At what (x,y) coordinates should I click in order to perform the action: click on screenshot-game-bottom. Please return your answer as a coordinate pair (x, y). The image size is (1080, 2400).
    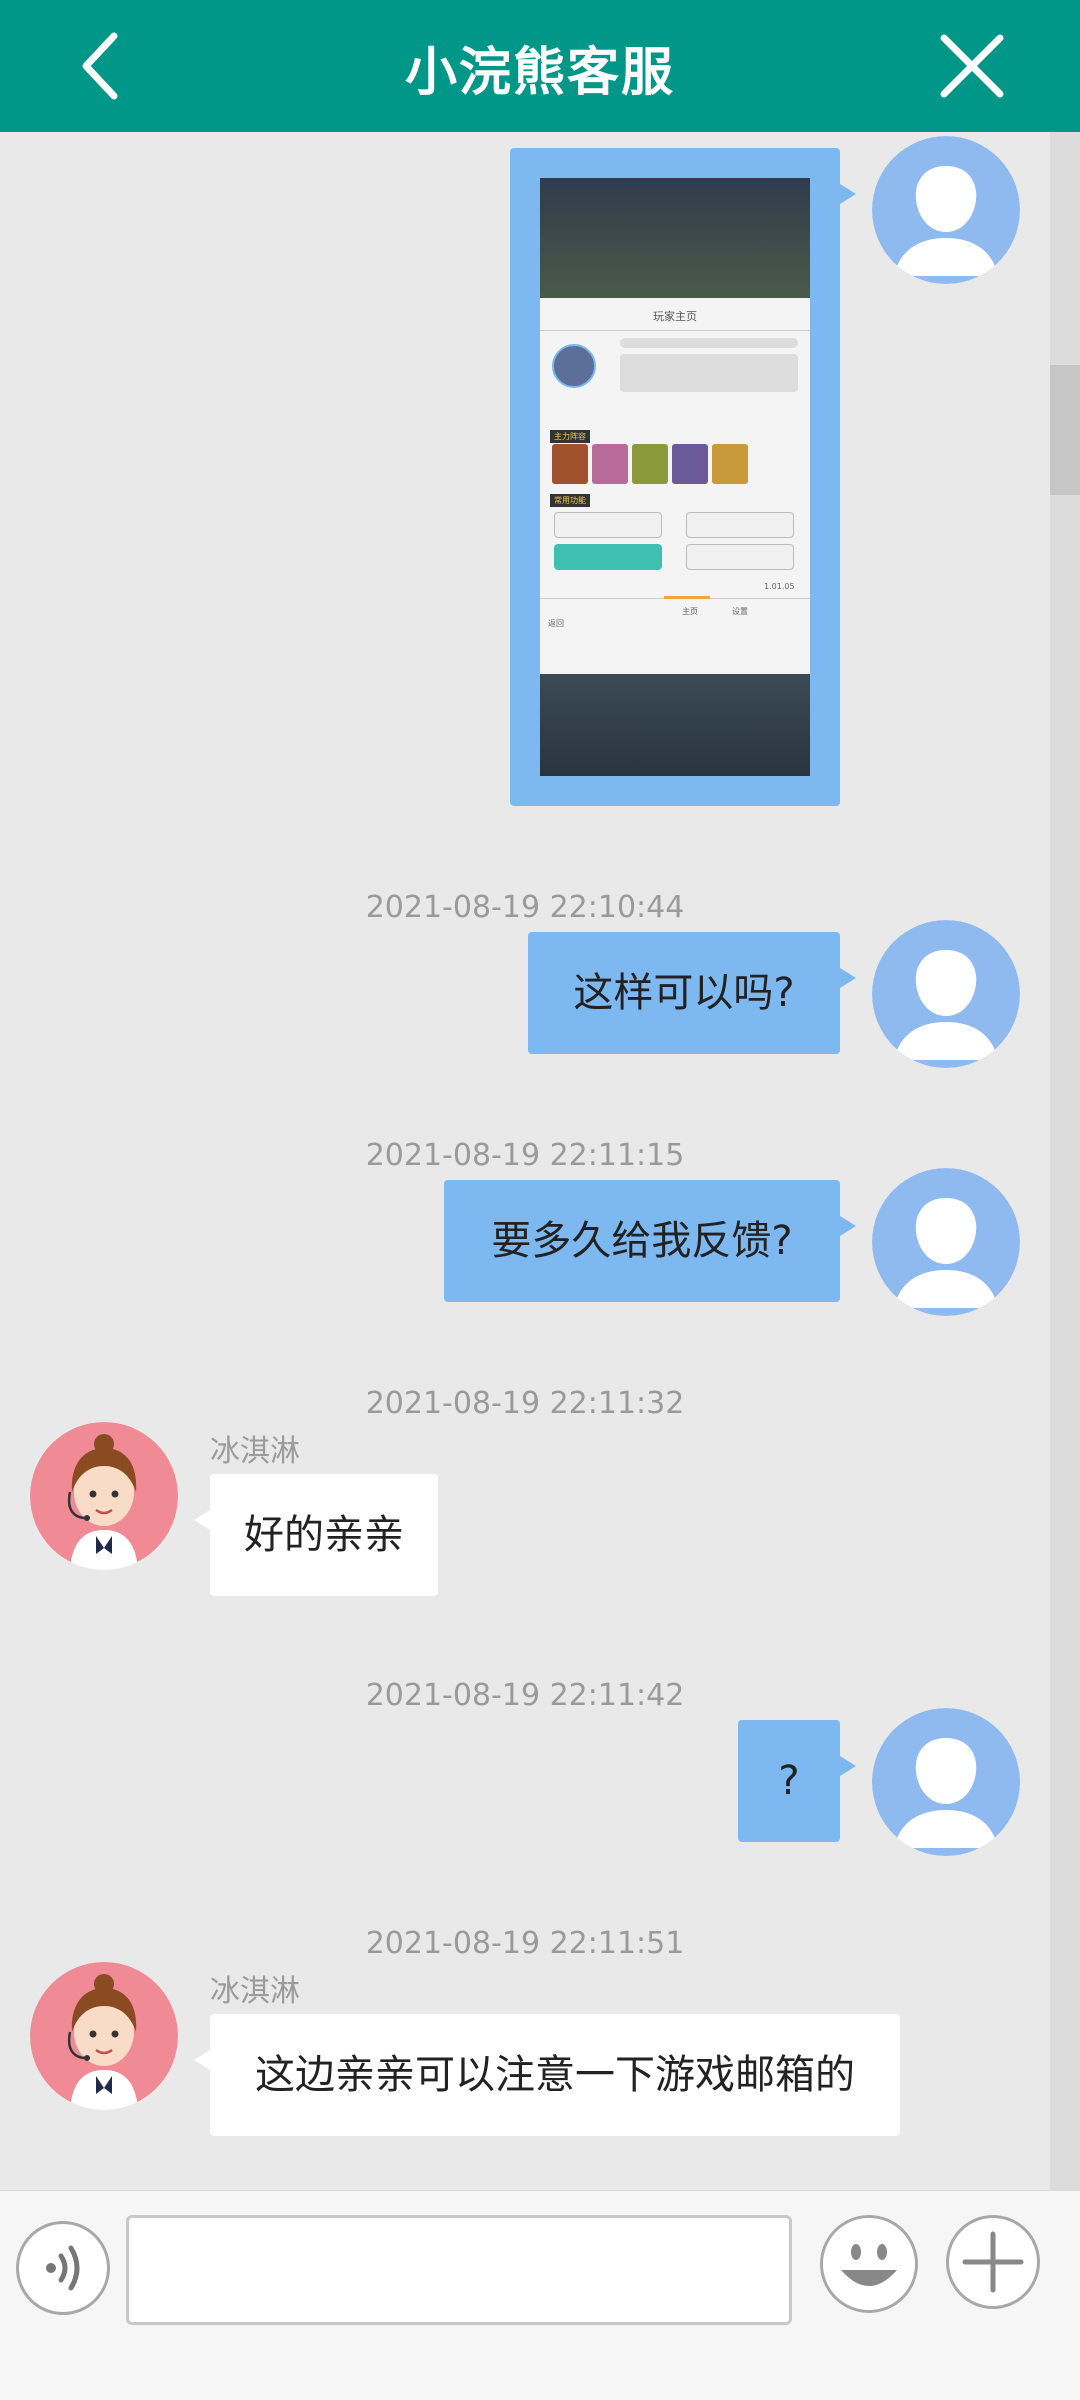
    Looking at the image, I should click on (675, 725).